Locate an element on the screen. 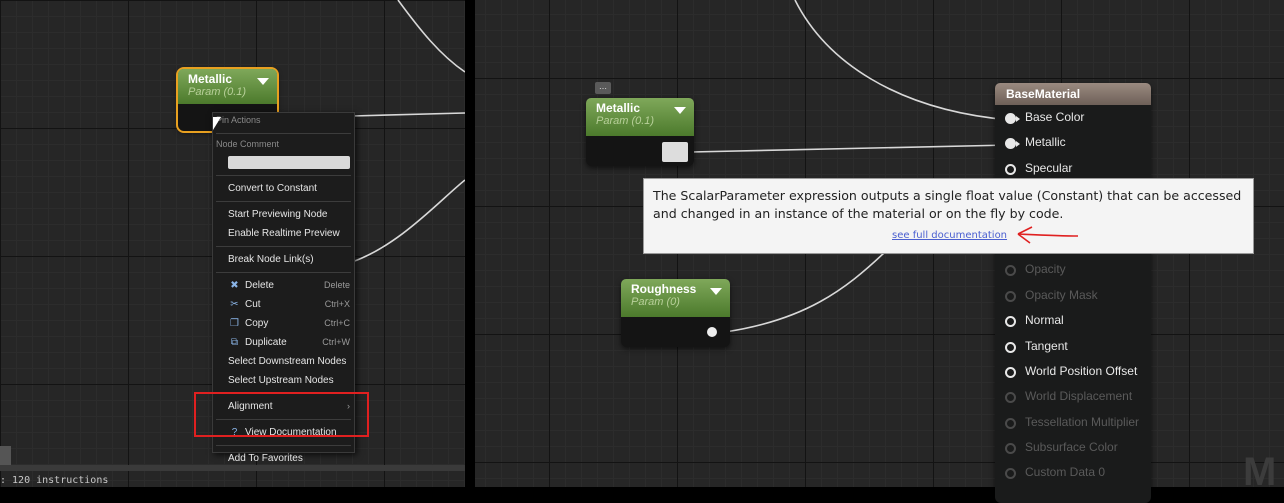  pin-normal: Normal is located at coordinates (1073, 320).